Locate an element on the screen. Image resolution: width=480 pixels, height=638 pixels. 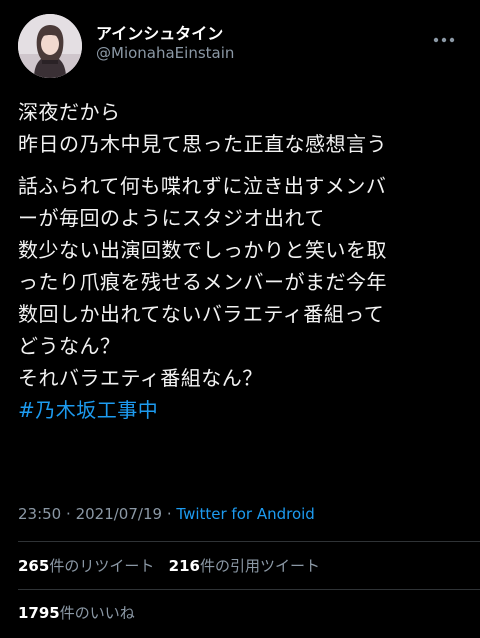
tweet-time: 23:50 is located at coordinates (40, 514).